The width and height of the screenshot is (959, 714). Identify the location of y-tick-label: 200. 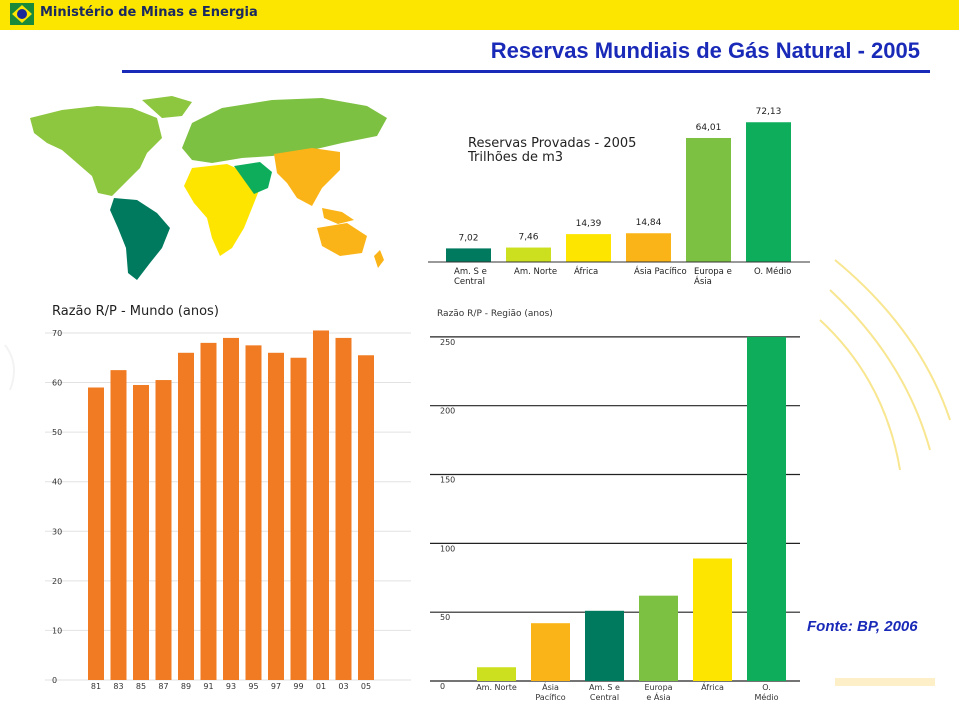
(447, 411).